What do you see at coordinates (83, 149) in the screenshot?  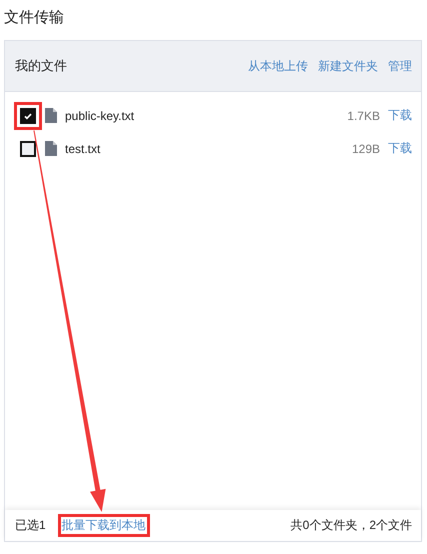 I see `file-name: test.txt` at bounding box center [83, 149].